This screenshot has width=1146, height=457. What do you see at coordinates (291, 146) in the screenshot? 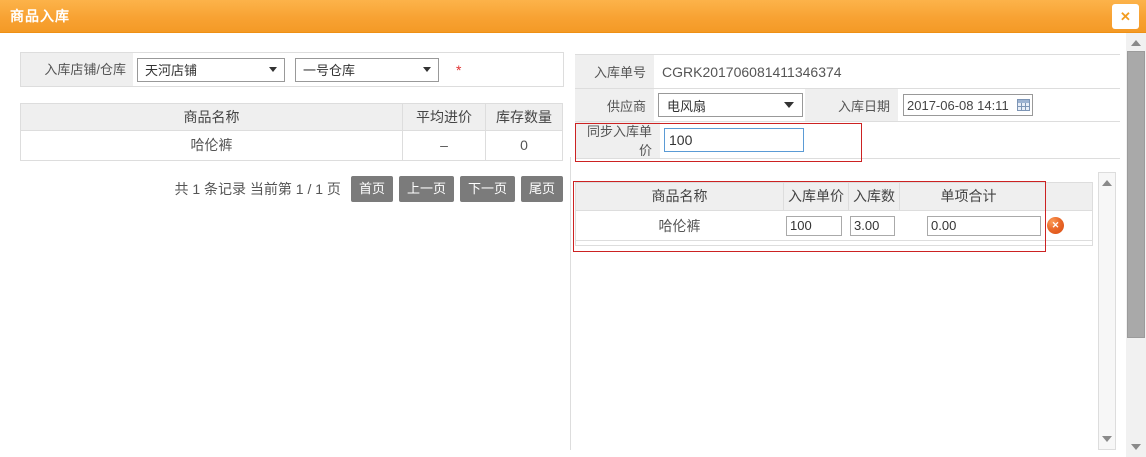
I see `table-row: 哈伦裤 – 0` at bounding box center [291, 146].